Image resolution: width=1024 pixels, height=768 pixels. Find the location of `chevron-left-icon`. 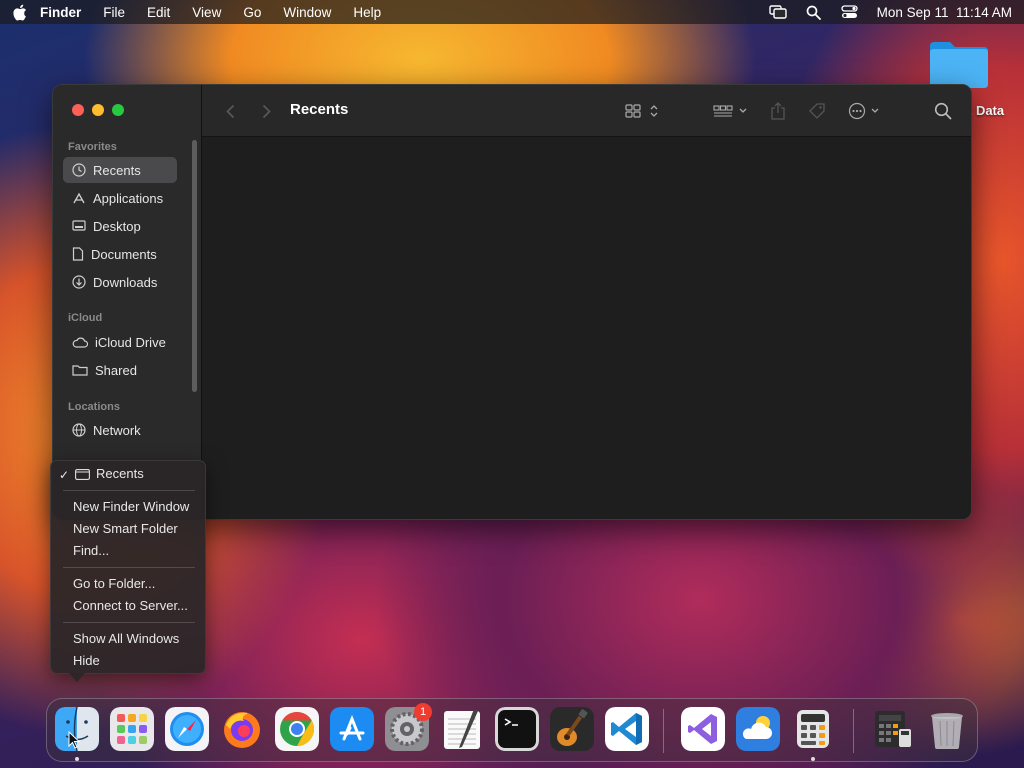

chevron-left-icon is located at coordinates (229, 111).